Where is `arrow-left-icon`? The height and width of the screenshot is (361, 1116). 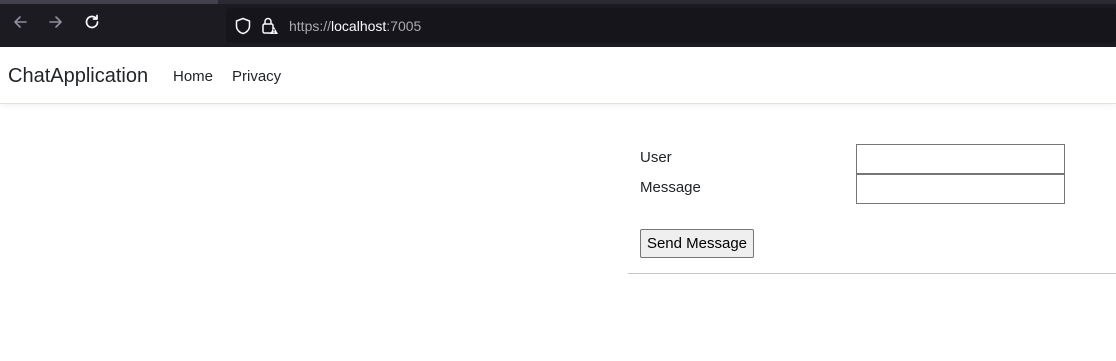
arrow-left-icon is located at coordinates (20, 24).